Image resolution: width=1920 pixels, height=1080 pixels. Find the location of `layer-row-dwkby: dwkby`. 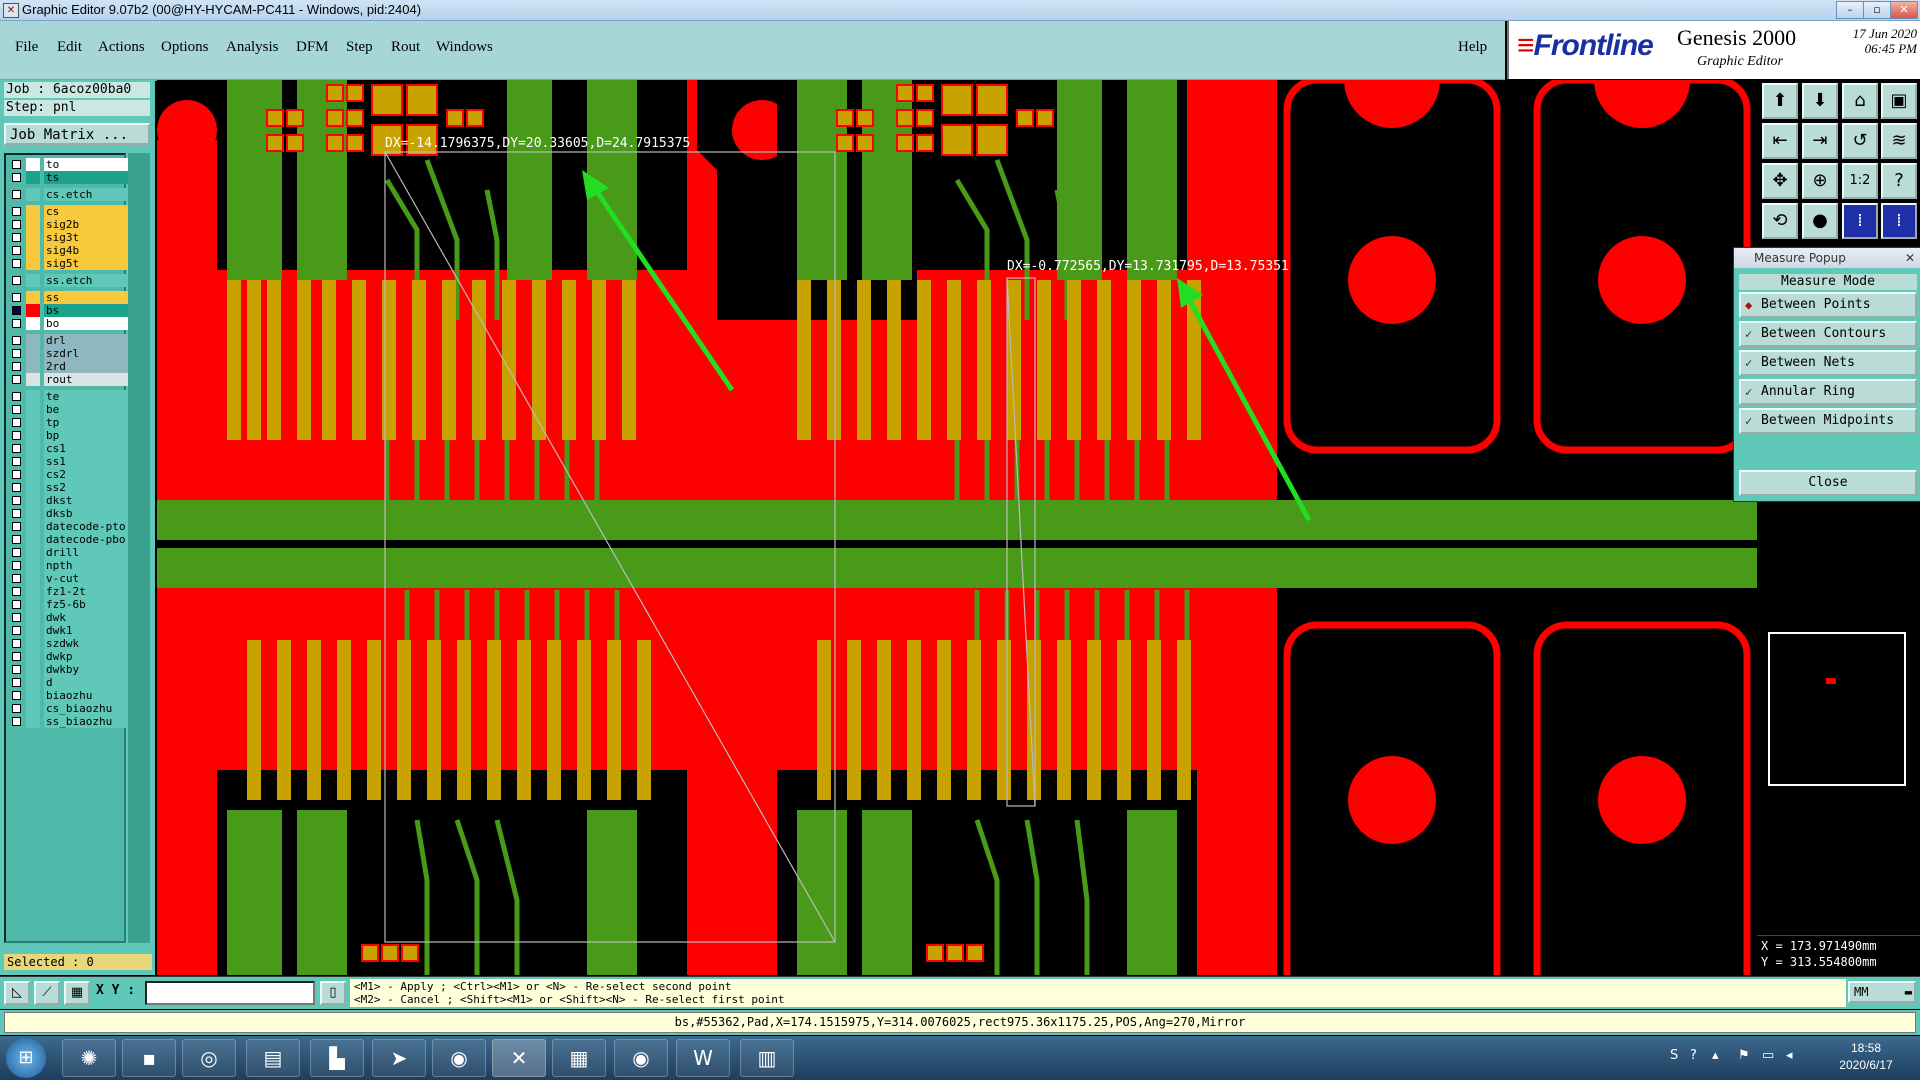

layer-row-dwkby: dwkby is located at coordinates (68, 670).